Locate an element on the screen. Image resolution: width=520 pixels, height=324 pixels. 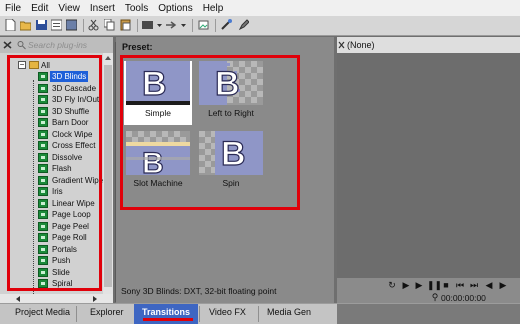
redo-icon is located at coordinates (171, 25).